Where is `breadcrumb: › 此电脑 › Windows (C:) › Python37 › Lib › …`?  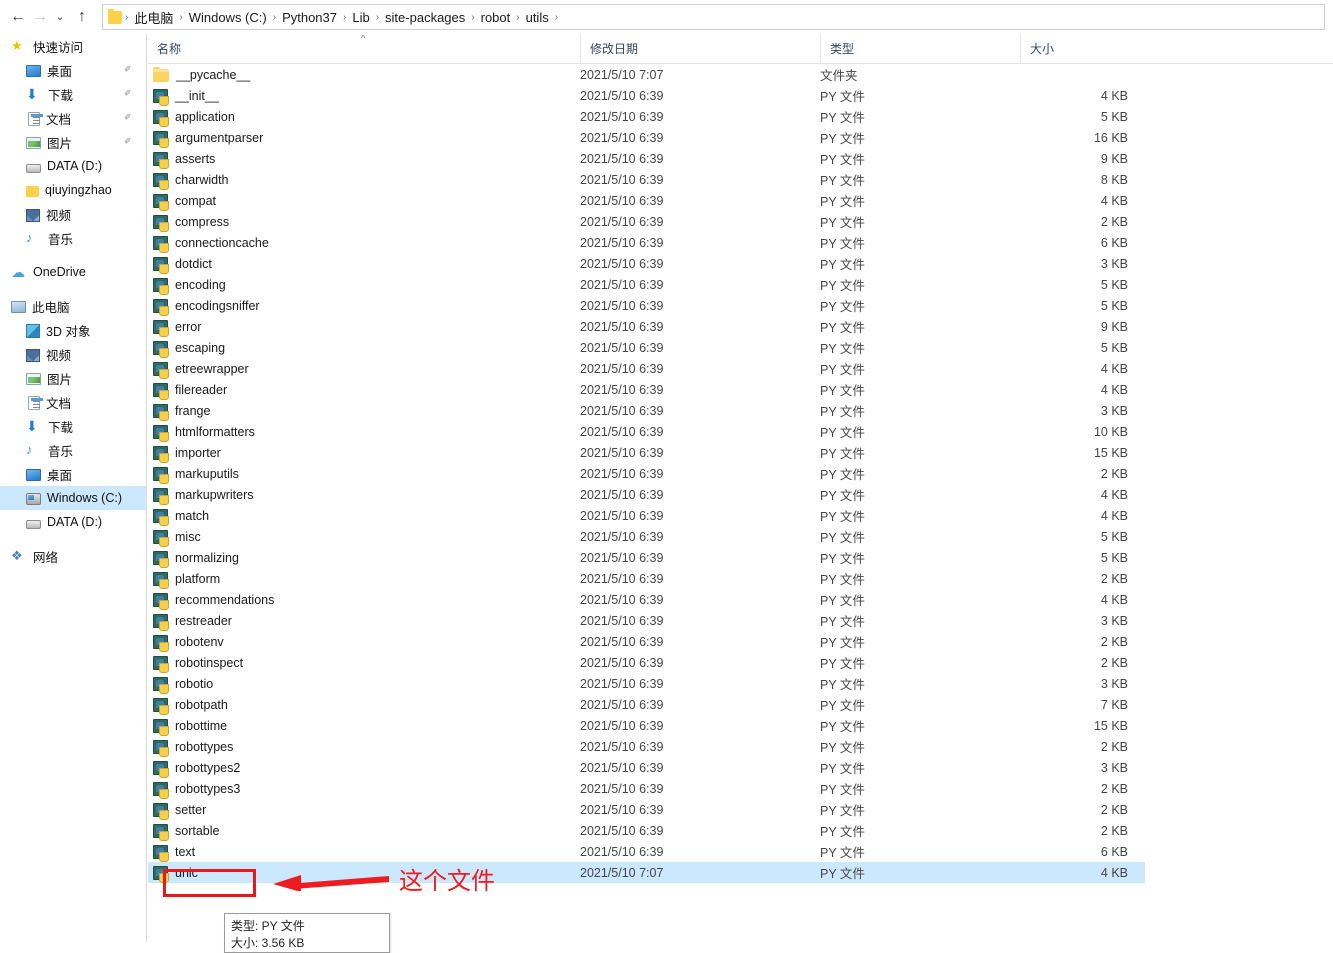 breadcrumb: › 此电脑 › Windows (C:) › Python37 › Lib › … is located at coordinates (713, 17).